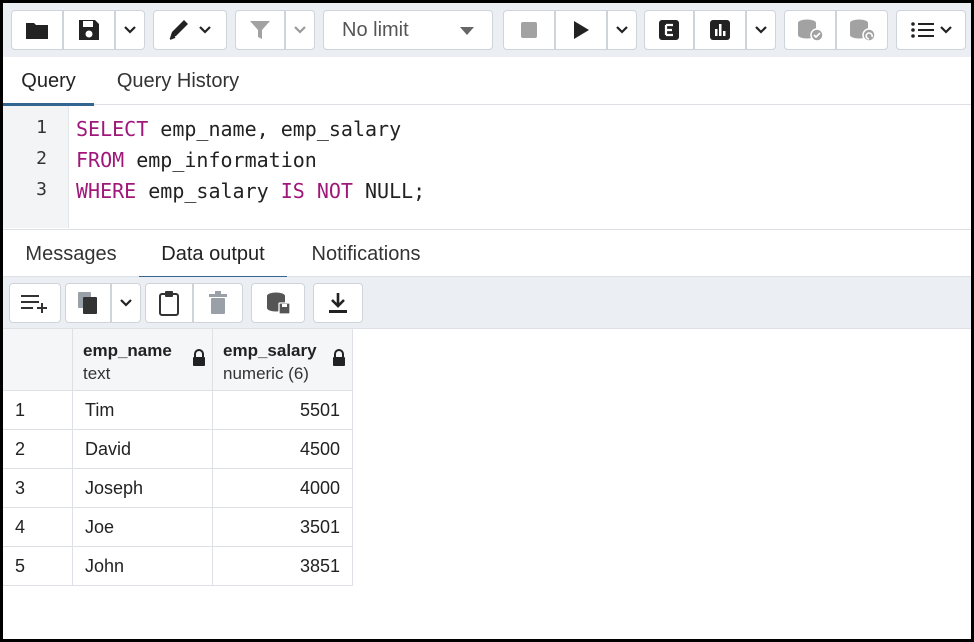 This screenshot has height=642, width=974. I want to click on download-icon, so click(338, 303).